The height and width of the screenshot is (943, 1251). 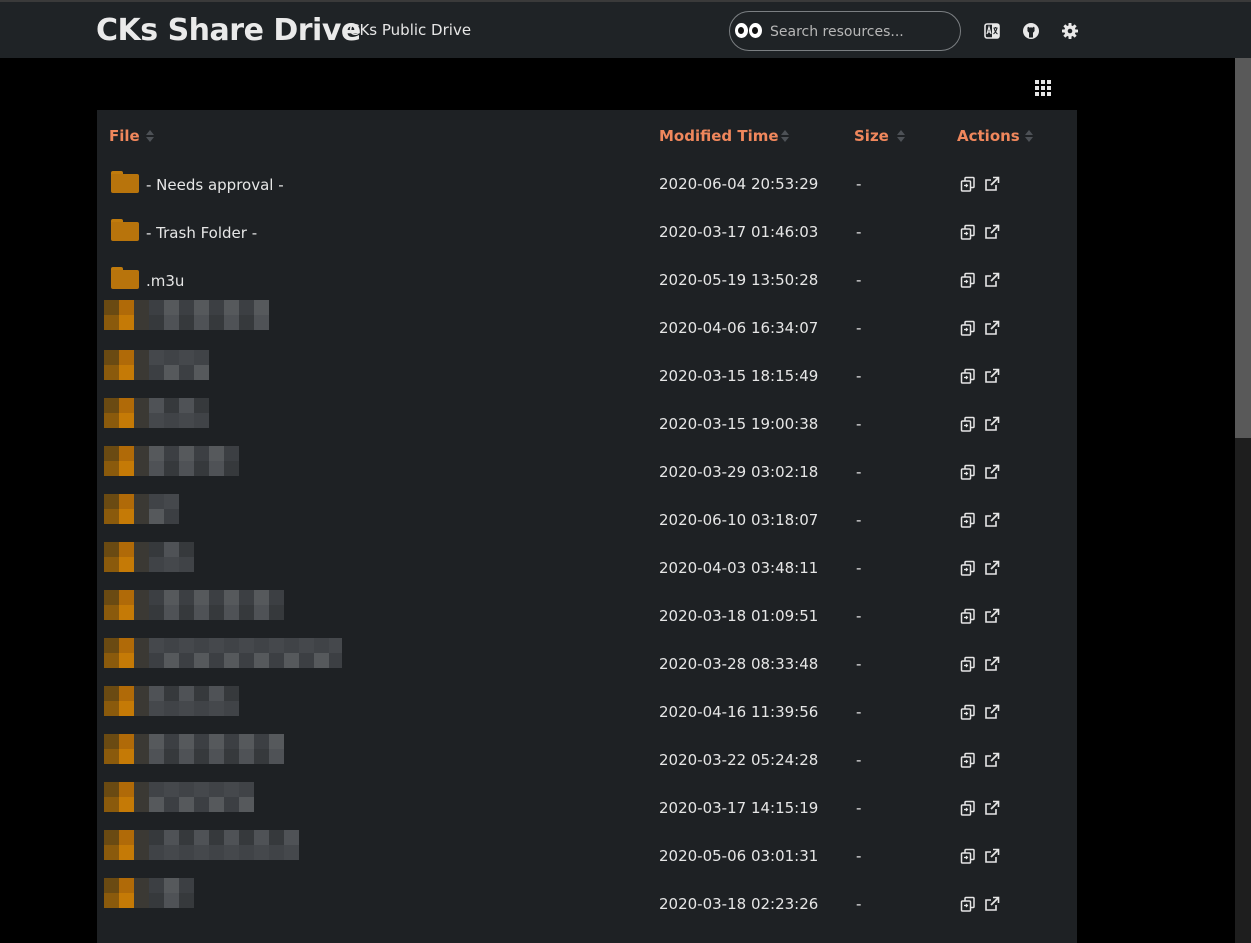 I want to click on grid-view-icon, so click(x=1044, y=88).